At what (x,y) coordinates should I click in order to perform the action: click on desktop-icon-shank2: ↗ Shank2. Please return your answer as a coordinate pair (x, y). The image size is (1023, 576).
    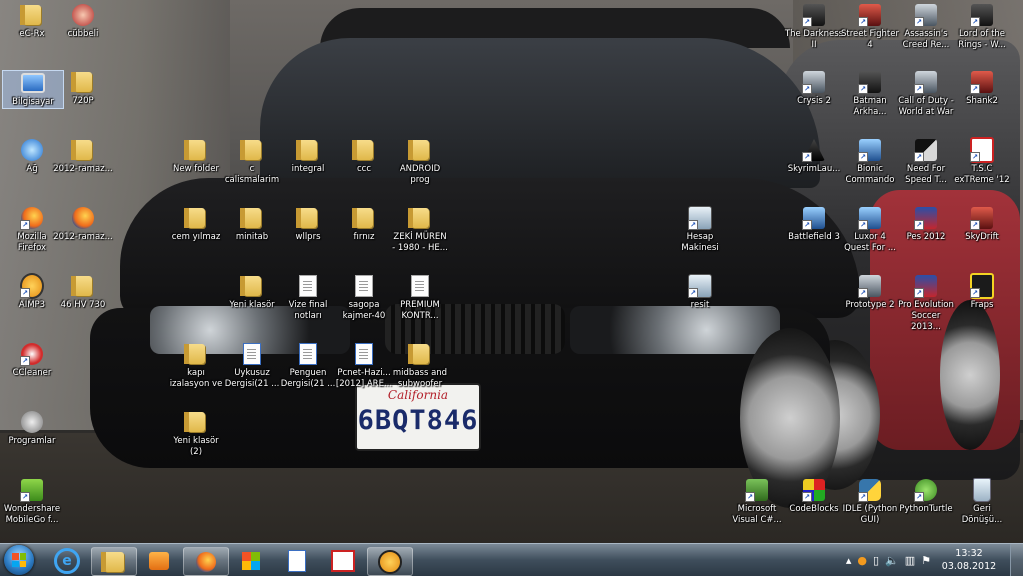
    Looking at the image, I should click on (982, 88).